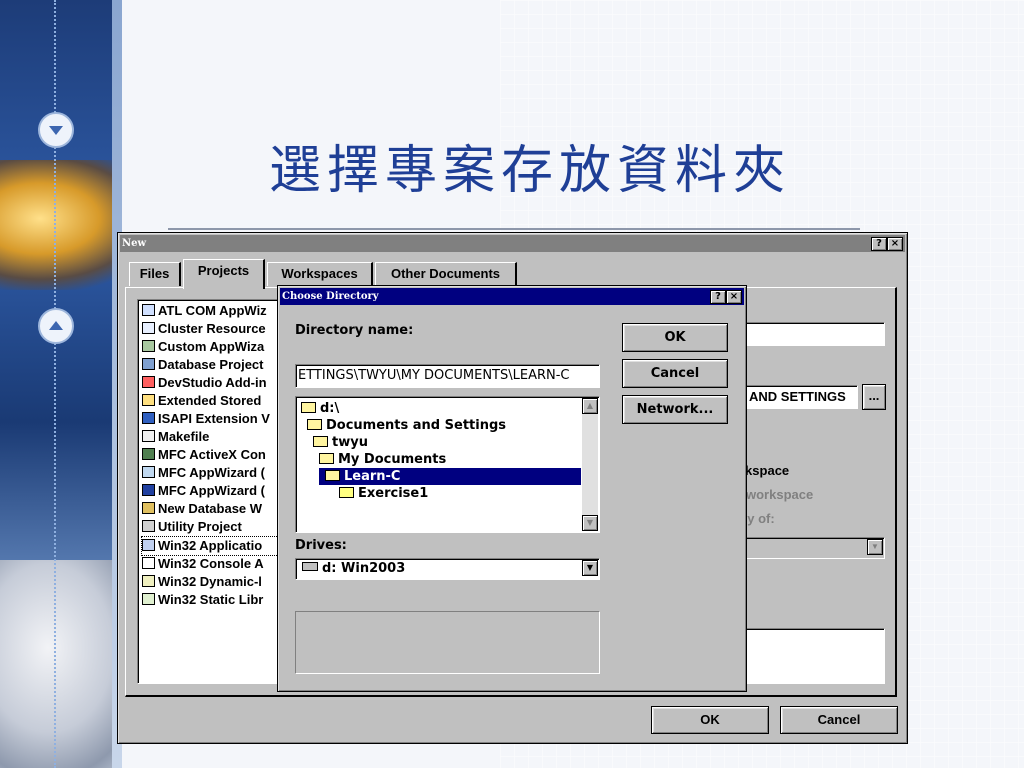 The height and width of the screenshot is (768, 1024). Describe the element at coordinates (148, 436) in the screenshot. I see `makefile-icon` at that location.